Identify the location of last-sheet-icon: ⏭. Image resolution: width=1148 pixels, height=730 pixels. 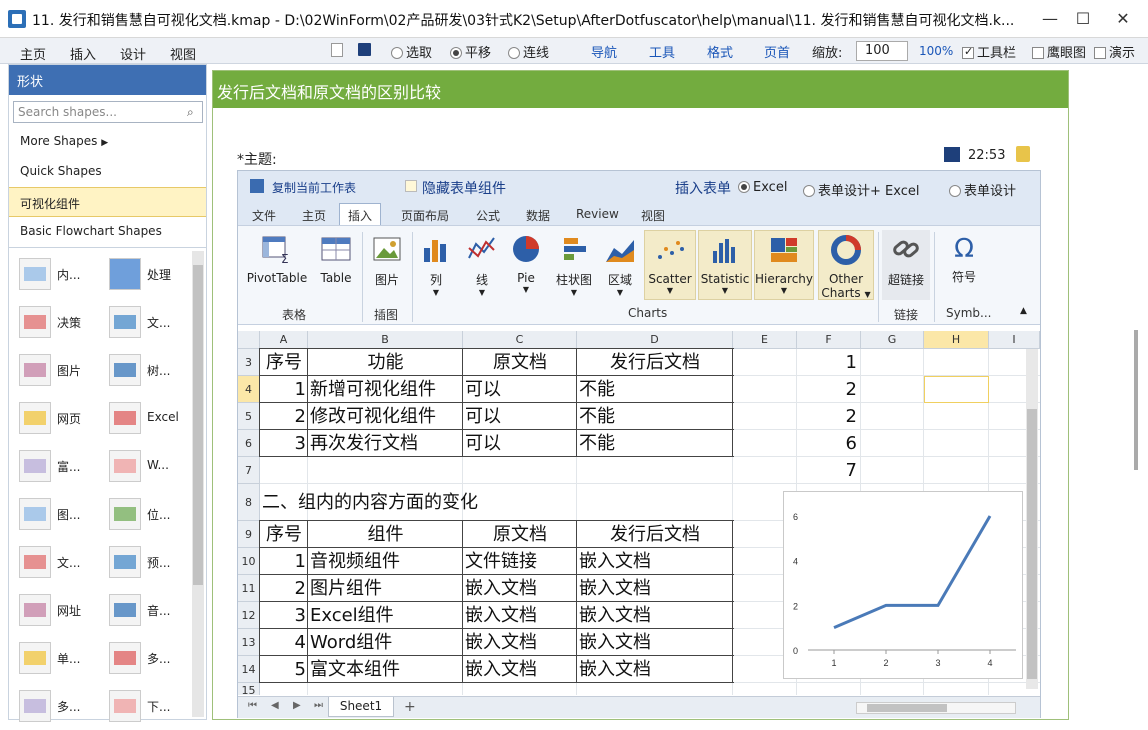
(318, 705).